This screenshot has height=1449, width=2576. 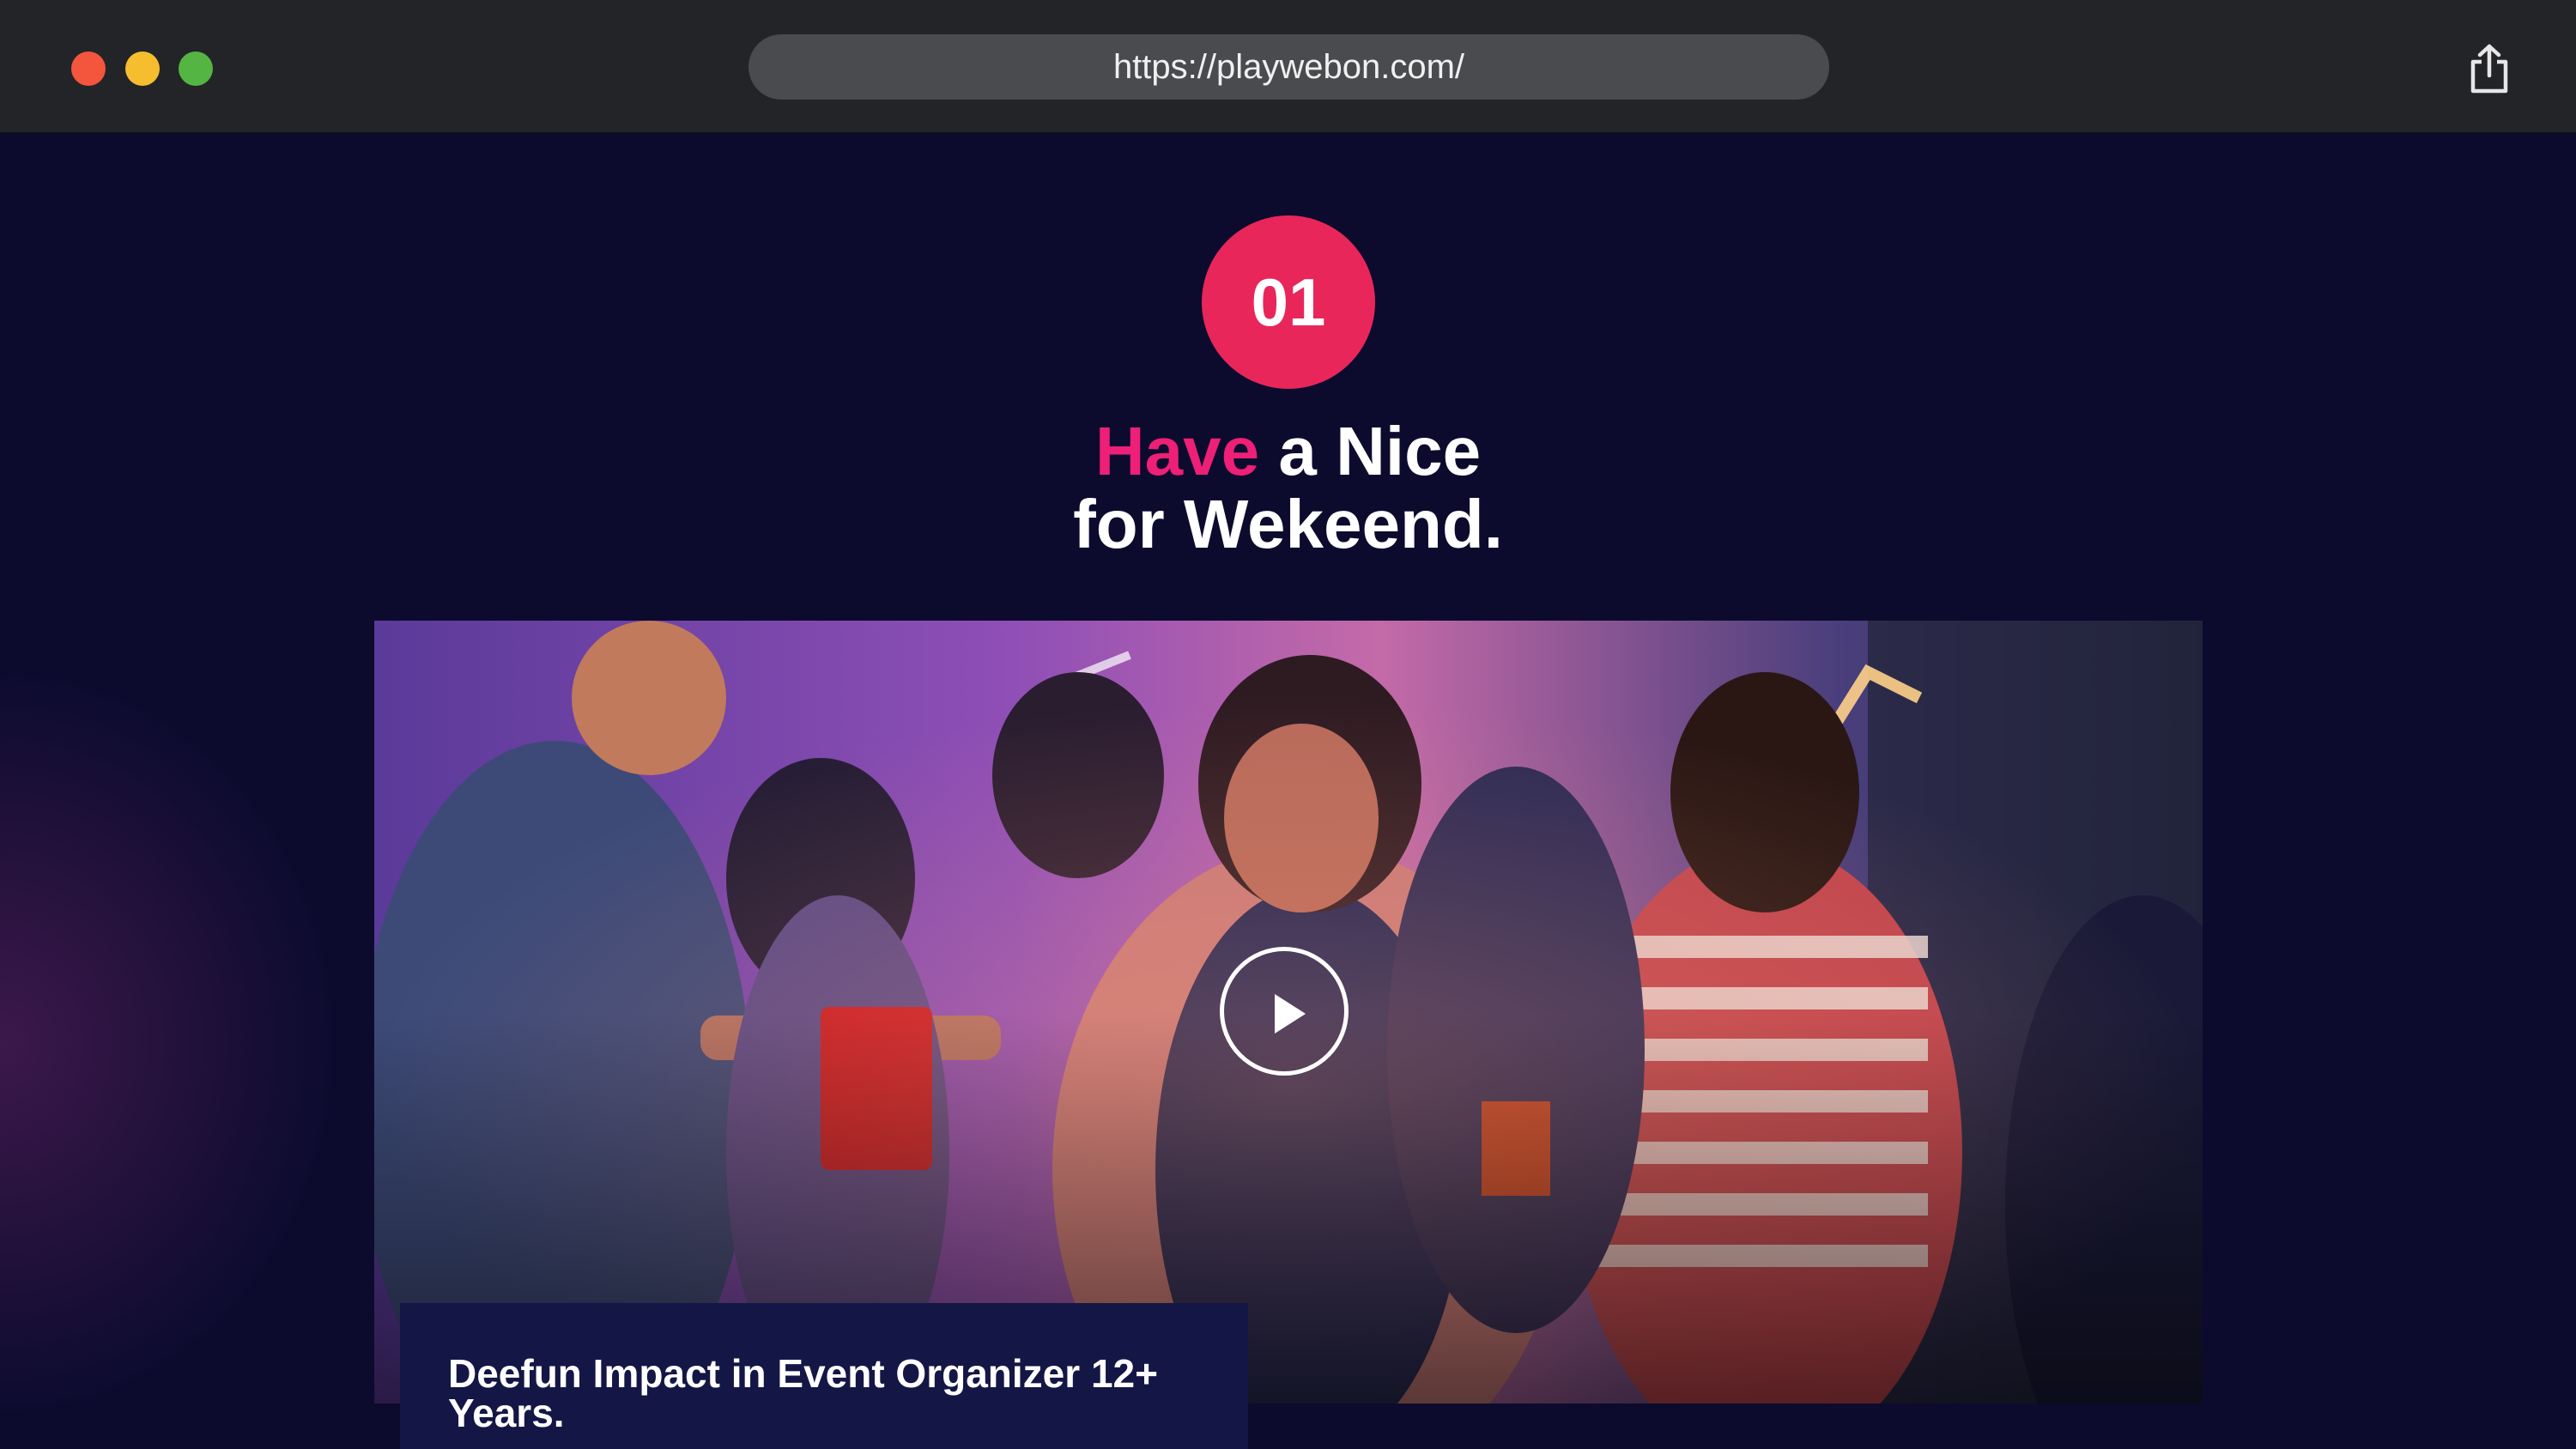 I want to click on section-title: Have a Nice for Wekeend., so click(x=1288, y=488).